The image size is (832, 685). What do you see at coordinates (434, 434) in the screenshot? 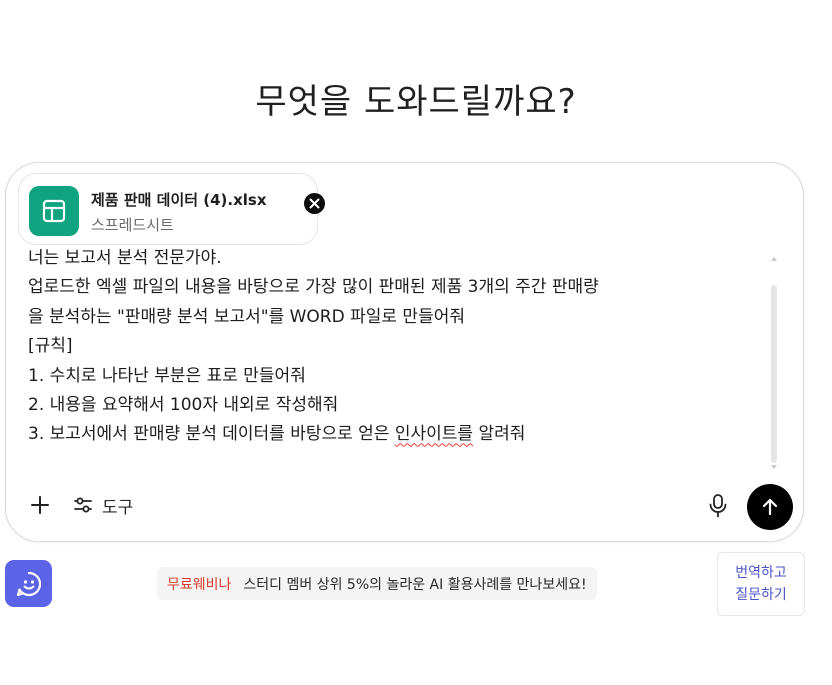
I see `spellcheck-flagged-word: 인사이트를` at bounding box center [434, 434].